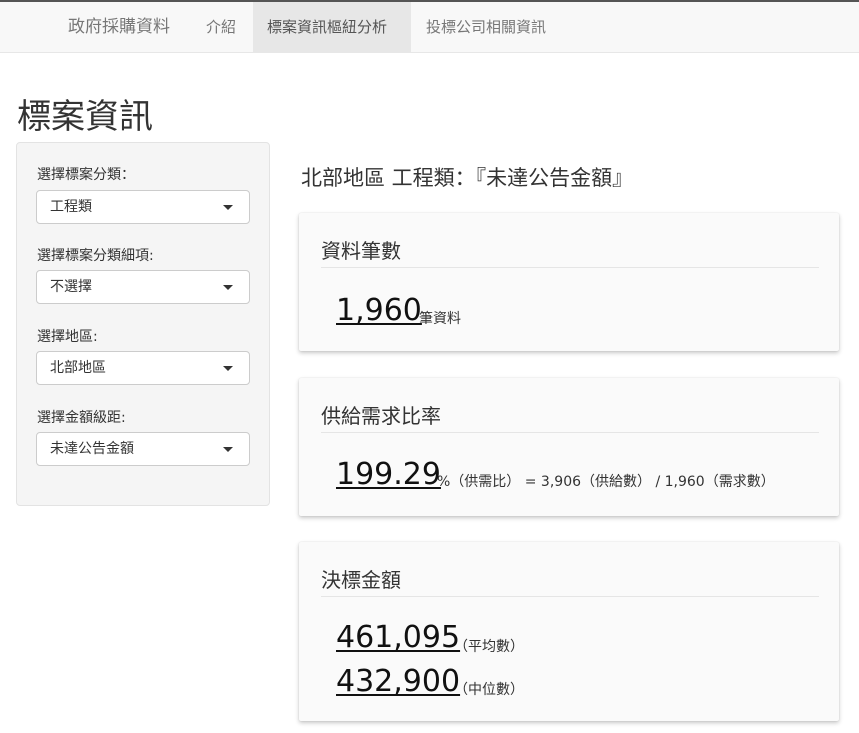 Image resolution: width=859 pixels, height=733 pixels. I want to click on category-select: 工程類, so click(143, 207).